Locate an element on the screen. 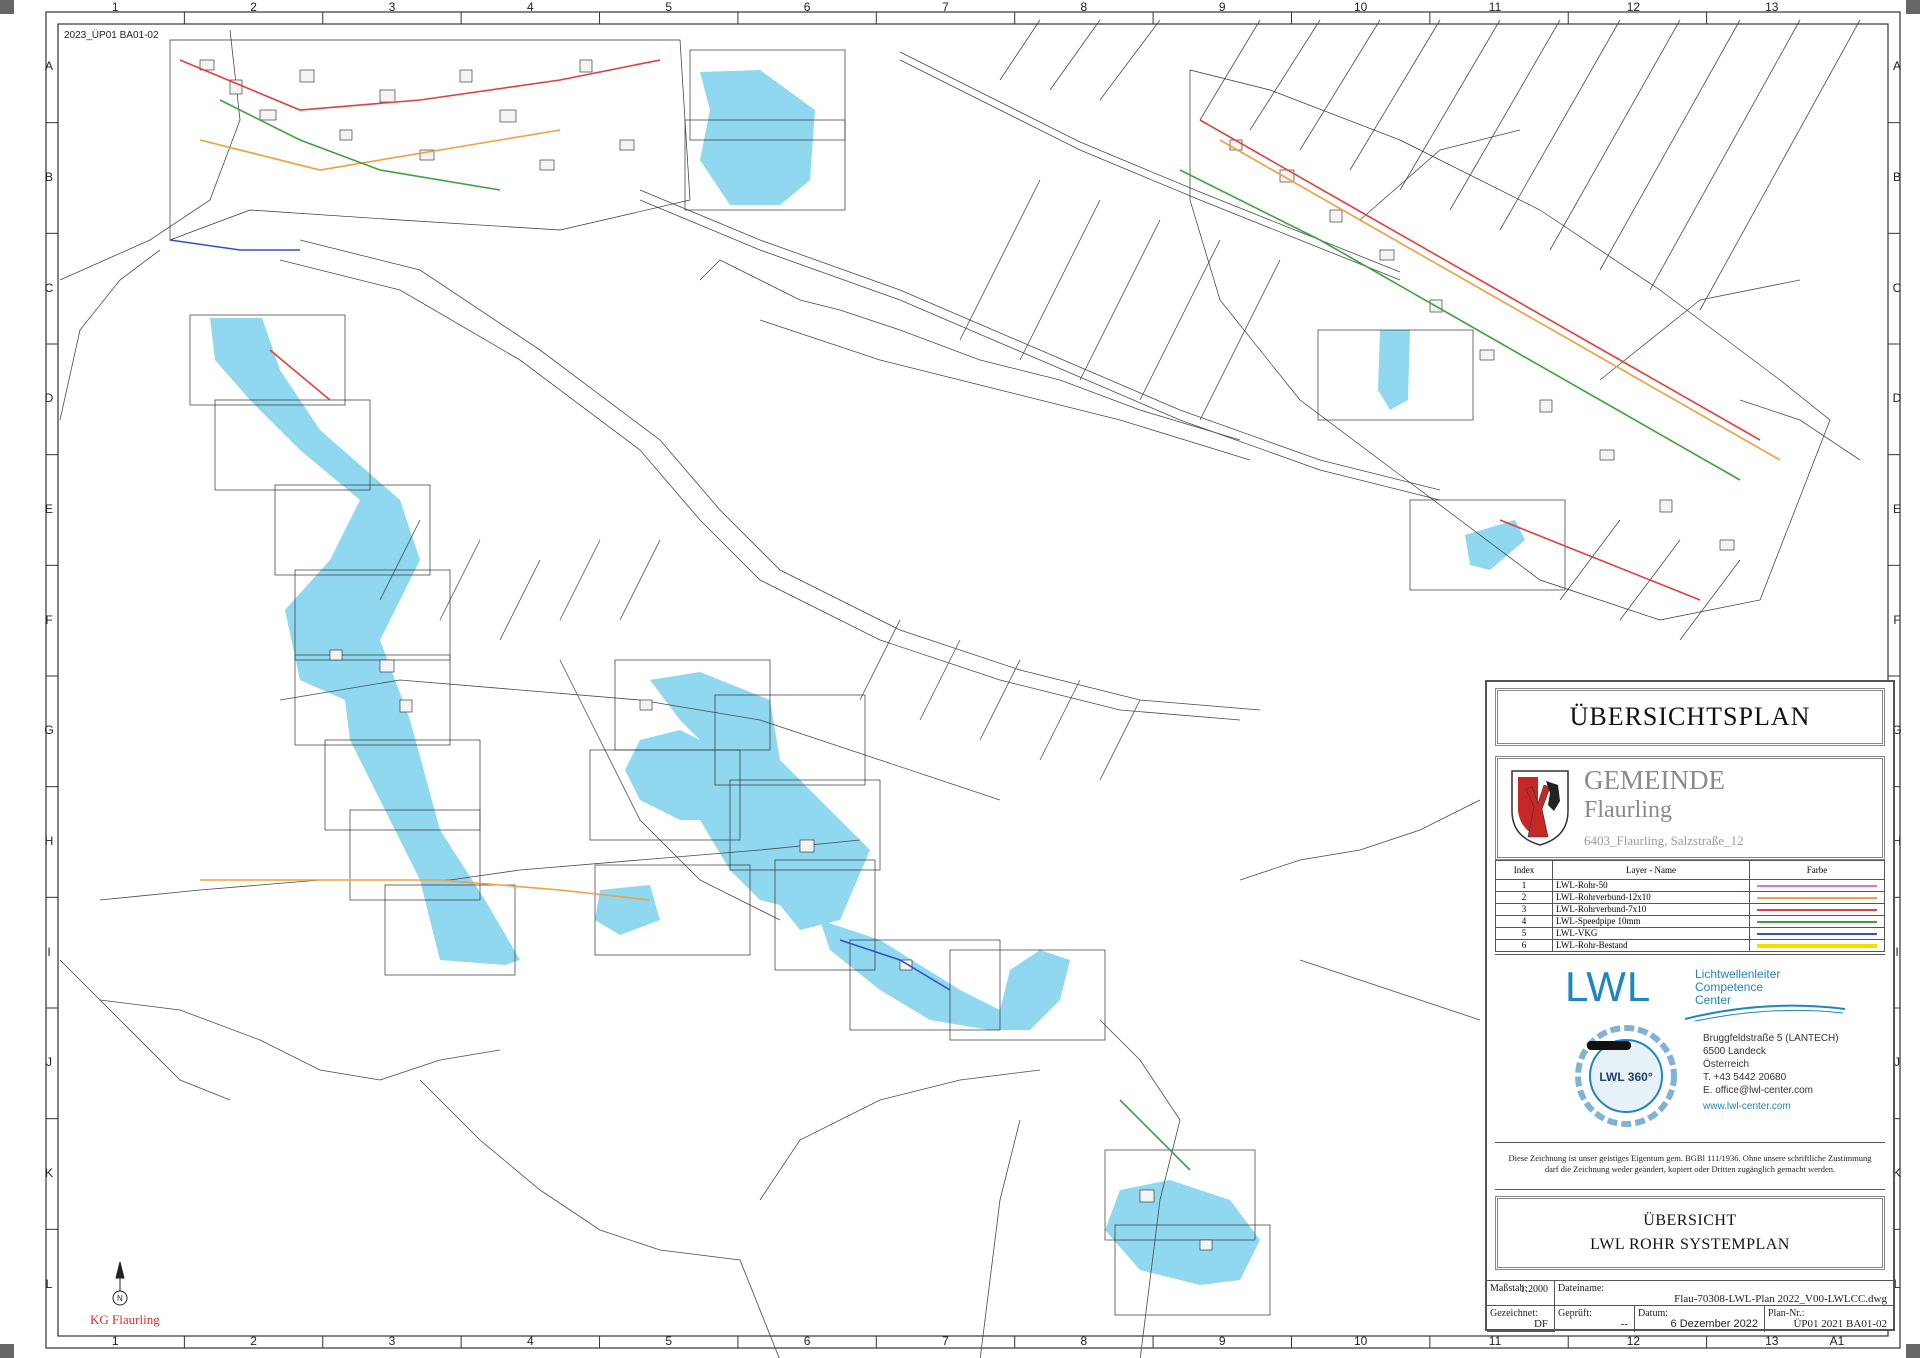  sheet-format: A1 is located at coordinates (1837, 1341).